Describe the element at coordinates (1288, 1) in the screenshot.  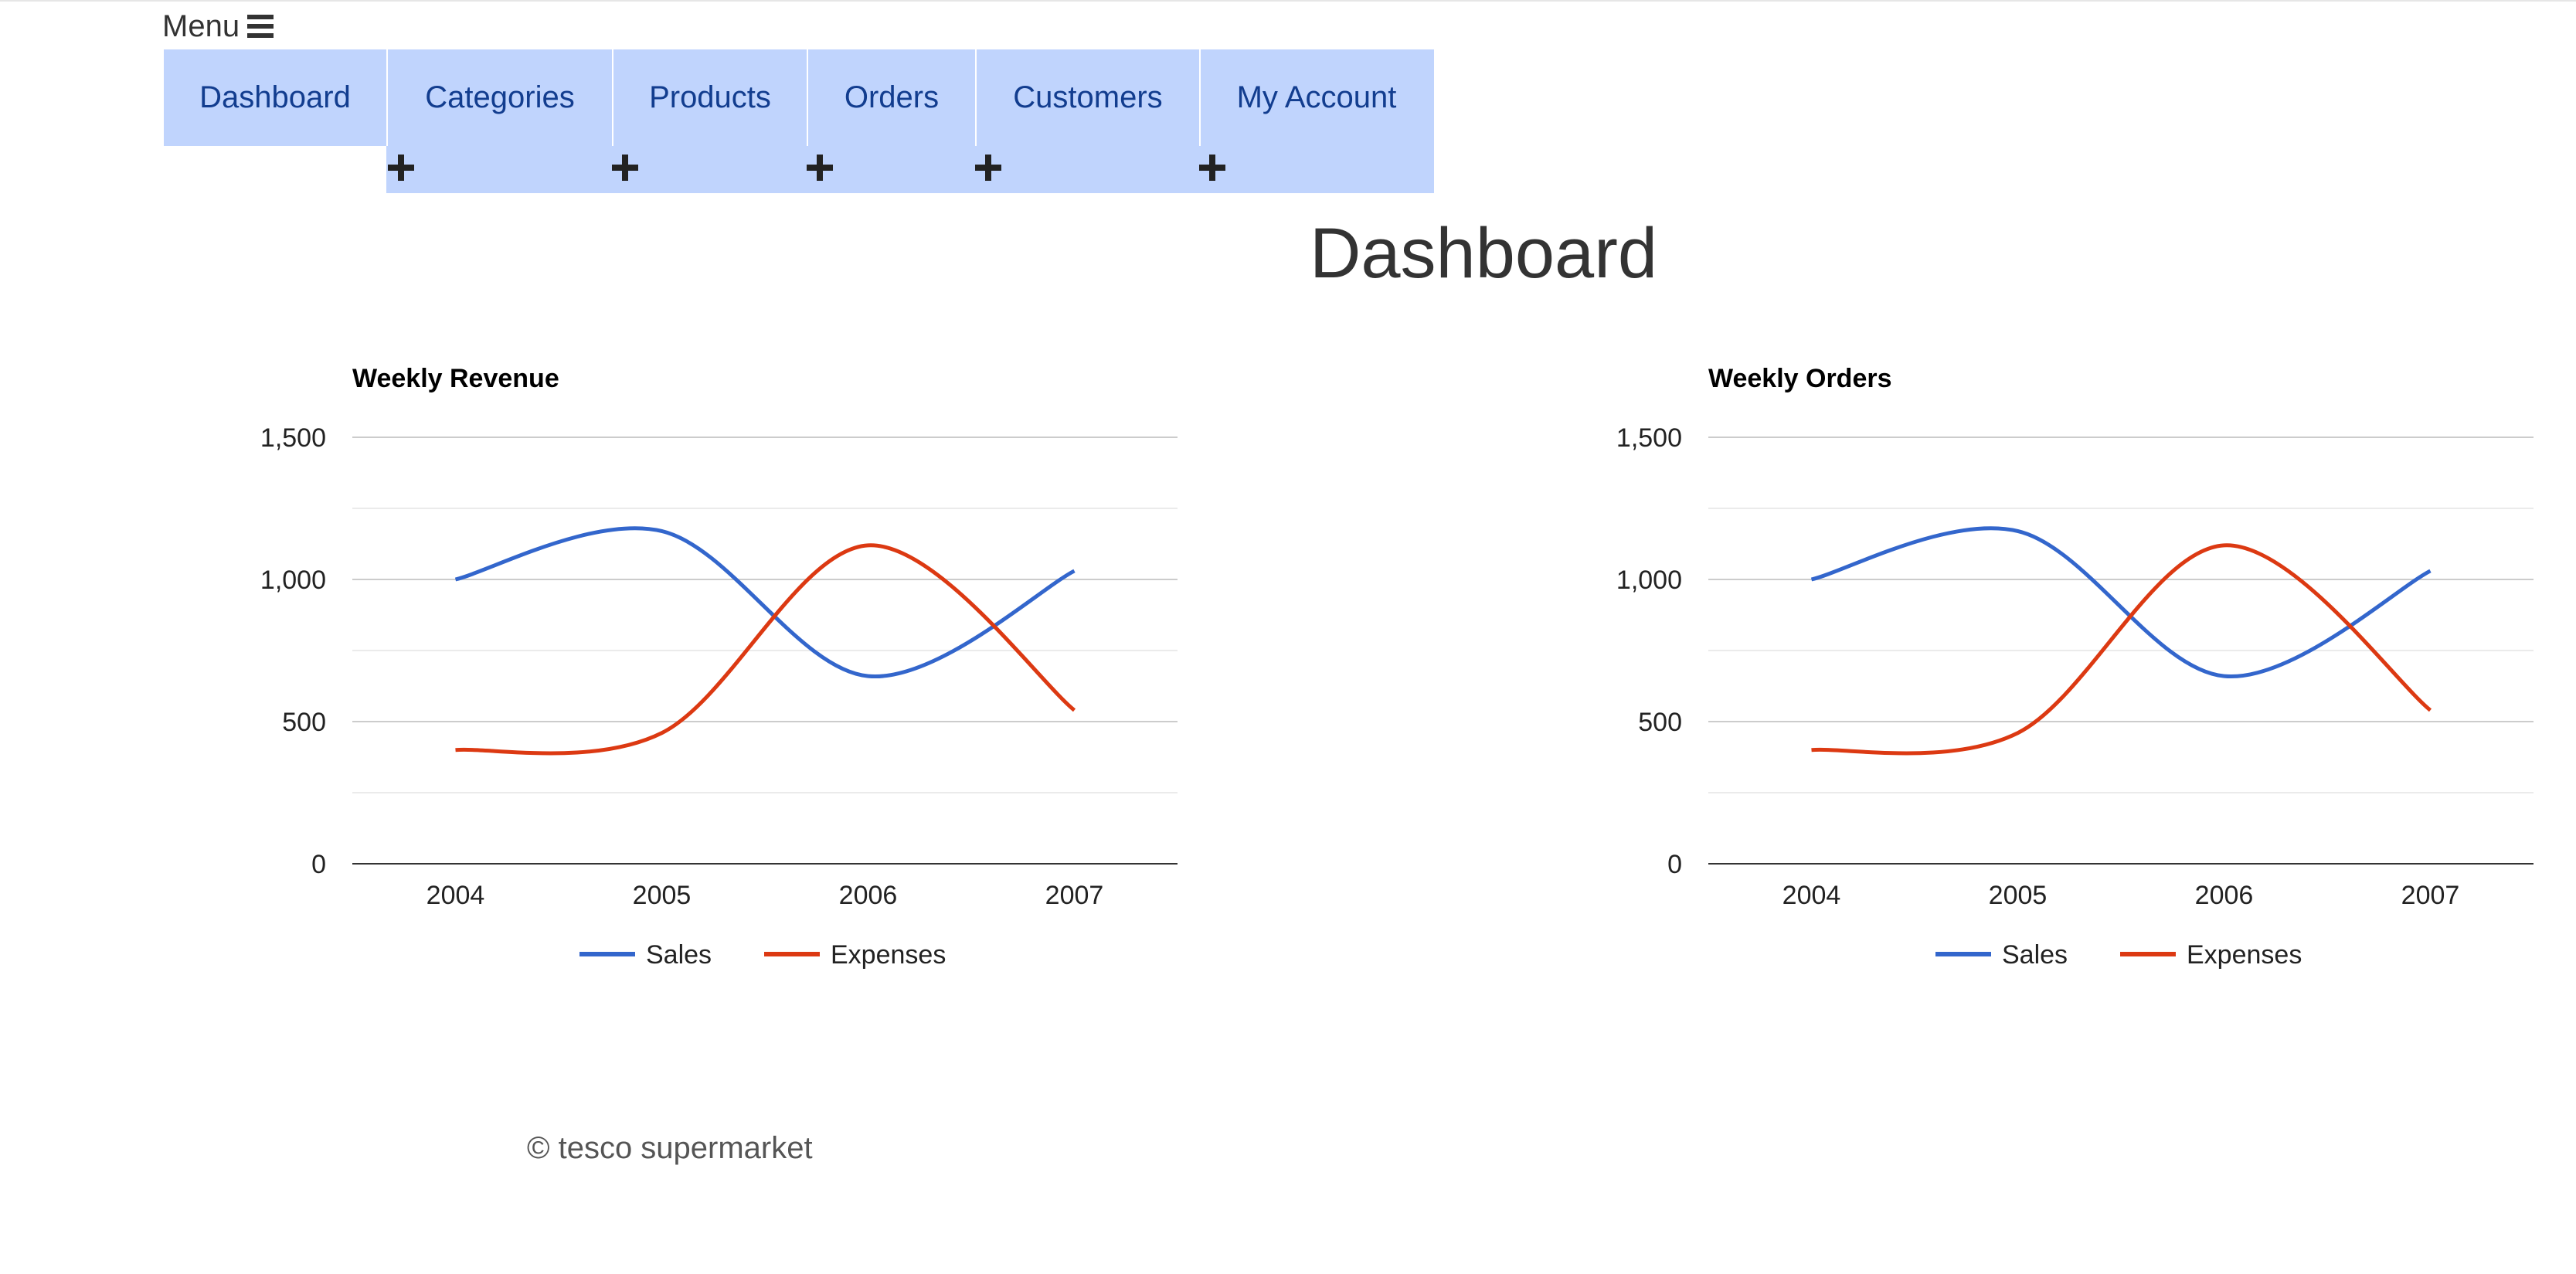
I see `top-rule` at that location.